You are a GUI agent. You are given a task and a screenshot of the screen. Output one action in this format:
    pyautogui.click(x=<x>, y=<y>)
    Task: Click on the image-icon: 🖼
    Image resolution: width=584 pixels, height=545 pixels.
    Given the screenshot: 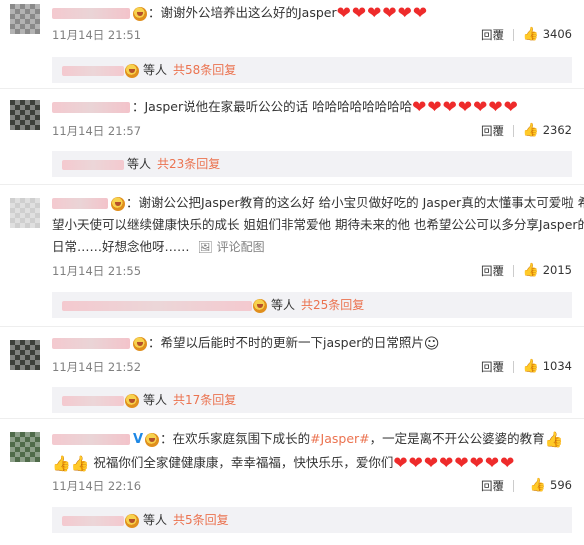 What is the action you would take?
    pyautogui.click(x=205, y=247)
    